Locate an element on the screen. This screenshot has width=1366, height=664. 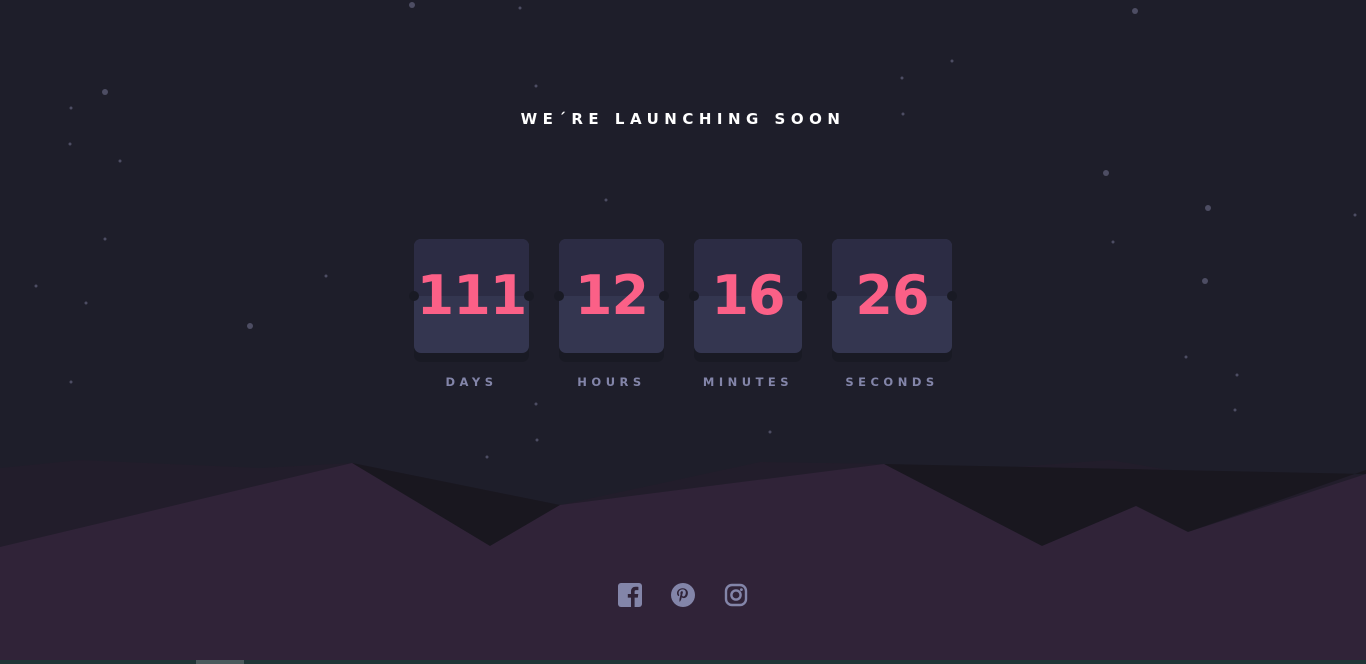
hours-value: 12 is located at coordinates (611, 295).